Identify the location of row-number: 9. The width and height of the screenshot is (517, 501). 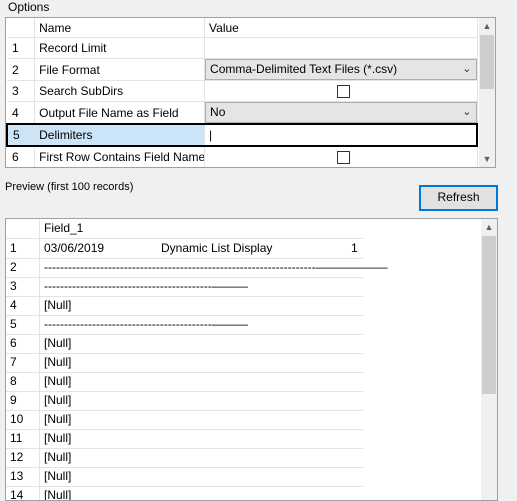
(13, 400).